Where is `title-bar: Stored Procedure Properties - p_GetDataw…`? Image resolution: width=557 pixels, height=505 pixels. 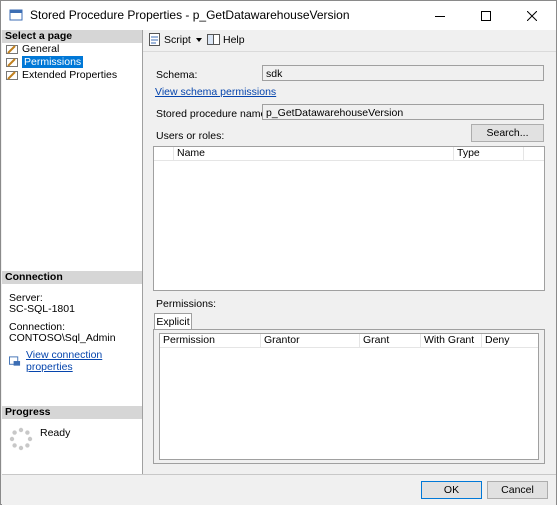 title-bar: Stored Procedure Properties - p_GetDataw… is located at coordinates (278, 15).